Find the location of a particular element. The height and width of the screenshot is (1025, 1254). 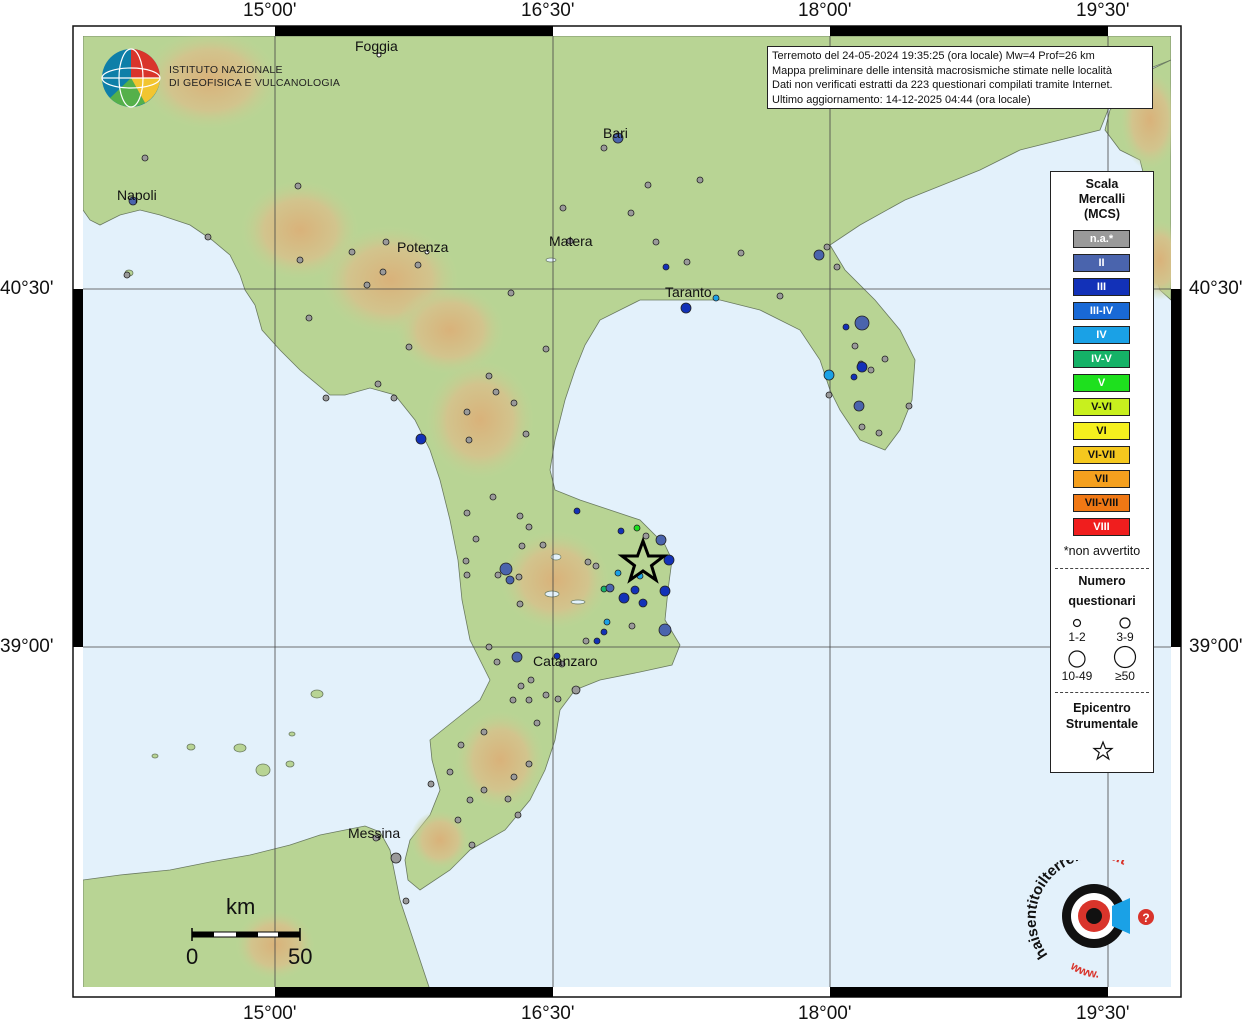

ingv-name-line2: DI GEOFISICA E VULCANOLOGIA is located at coordinates (255, 83).